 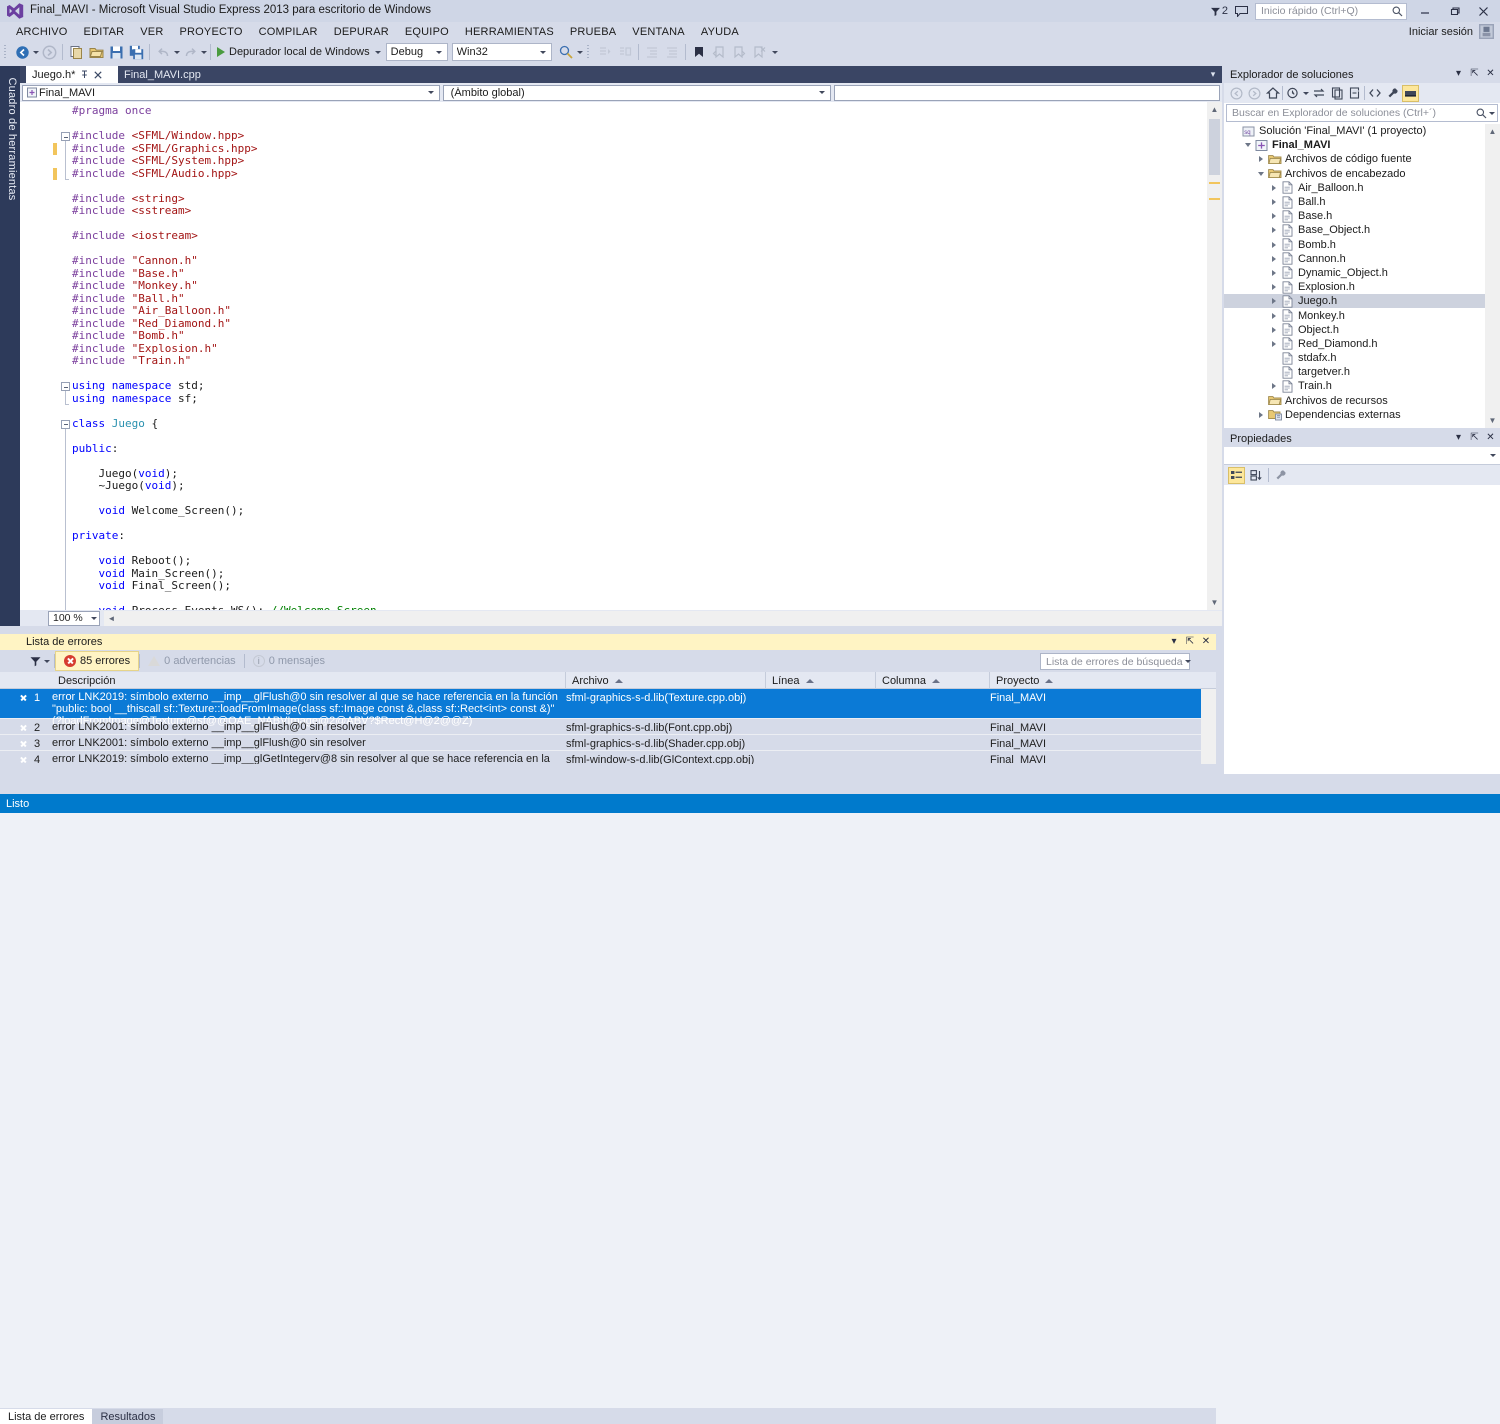 I want to click on tab-list-chevron-down-icon: ▾, so click(x=1213, y=74).